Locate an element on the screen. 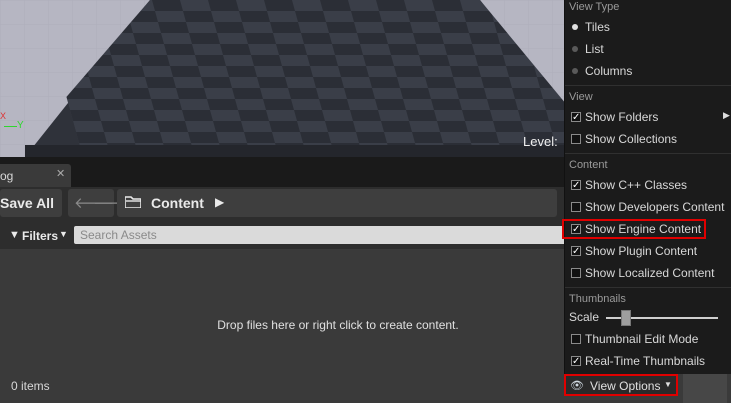 Image resolution: width=731 pixels, height=403 pixels. filters-button: ▼ Filters ▼ is located at coordinates (37, 236).